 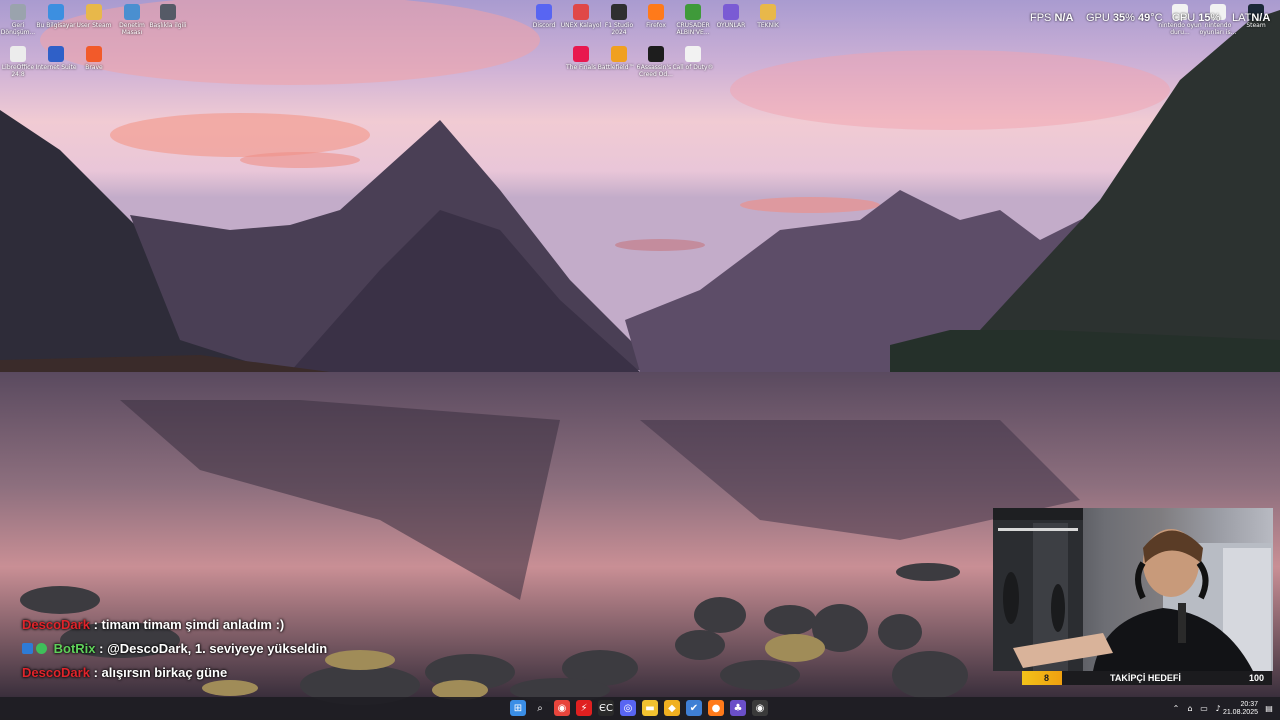 I want to click on finals-icon, so click(x=581, y=54).